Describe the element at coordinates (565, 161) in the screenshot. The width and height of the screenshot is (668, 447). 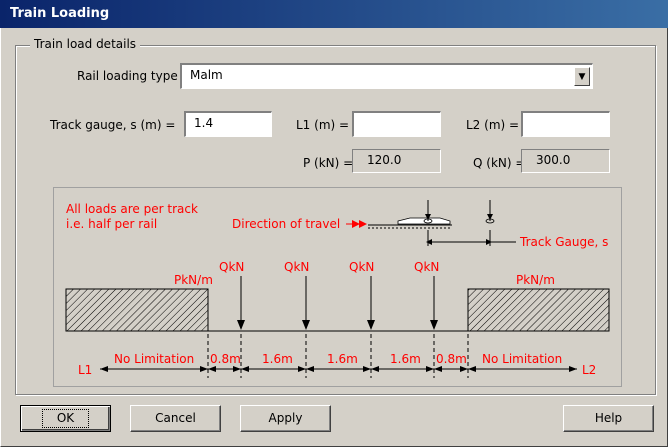
I see `q-value: 300.0` at that location.